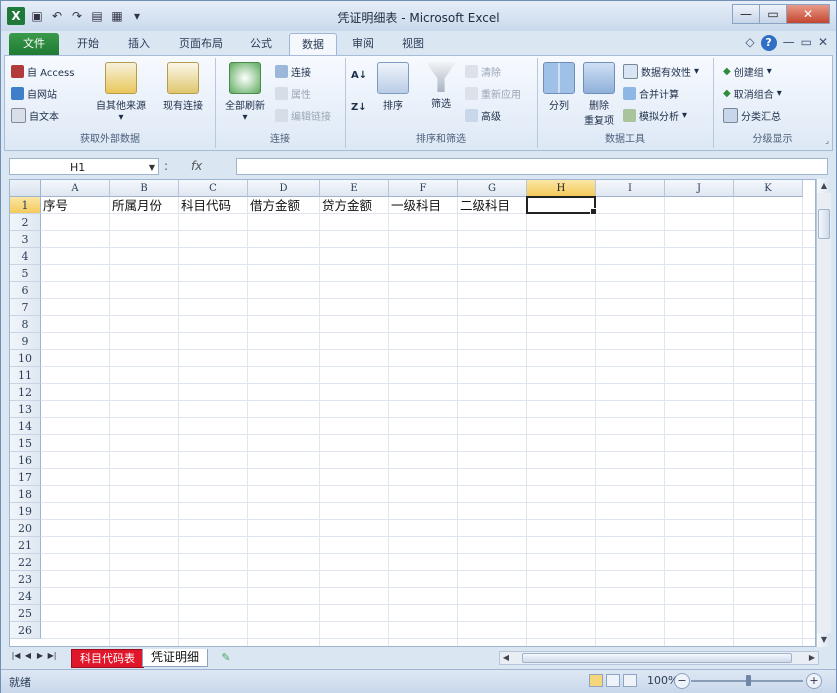 Image resolution: width=837 pixels, height=693 pixels. I want to click on column-header-e: E, so click(354, 188).